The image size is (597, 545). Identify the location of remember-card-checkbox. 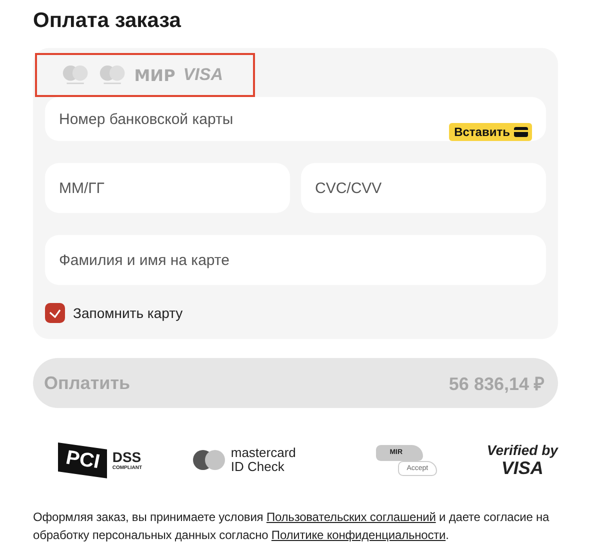
(55, 313).